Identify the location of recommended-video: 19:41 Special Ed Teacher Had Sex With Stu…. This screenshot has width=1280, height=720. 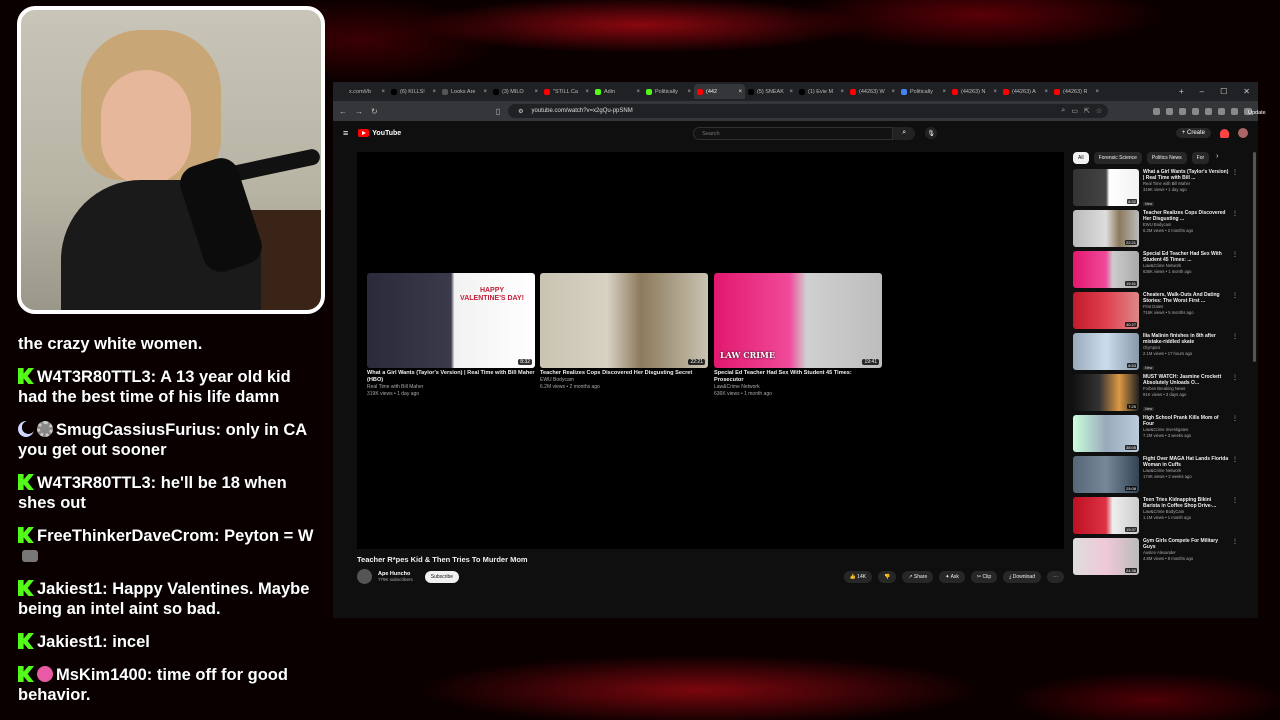
(1155, 271).